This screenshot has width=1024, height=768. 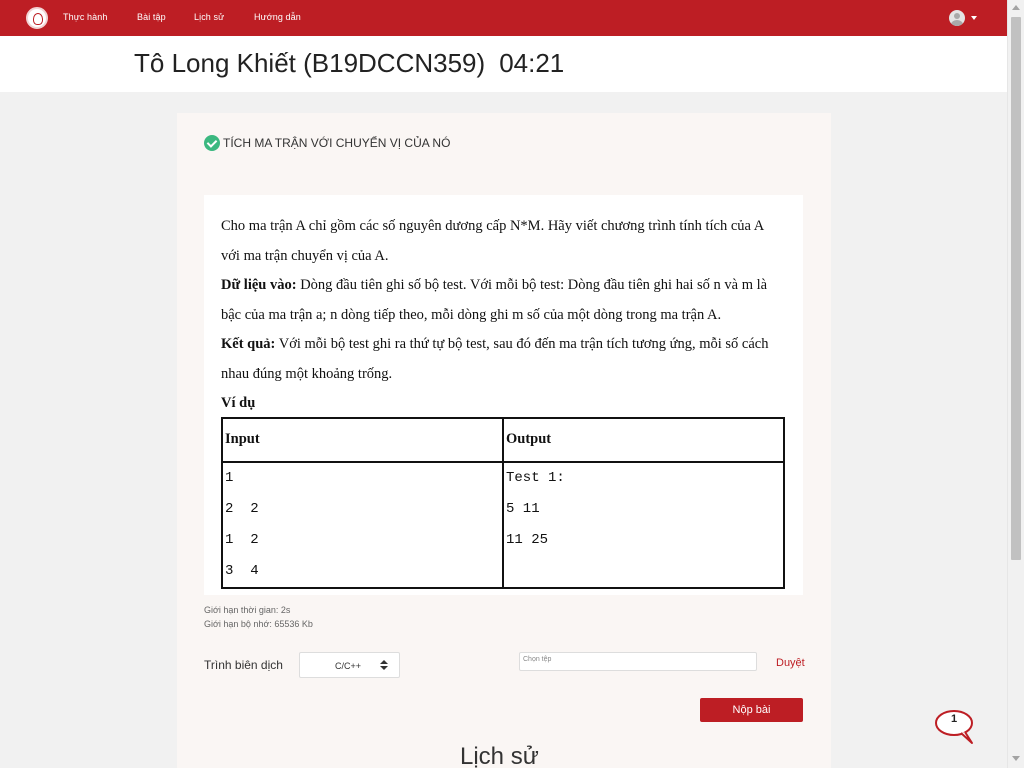 What do you see at coordinates (523, 508) in the screenshot?
I see `sample-output-line: 5 11` at bounding box center [523, 508].